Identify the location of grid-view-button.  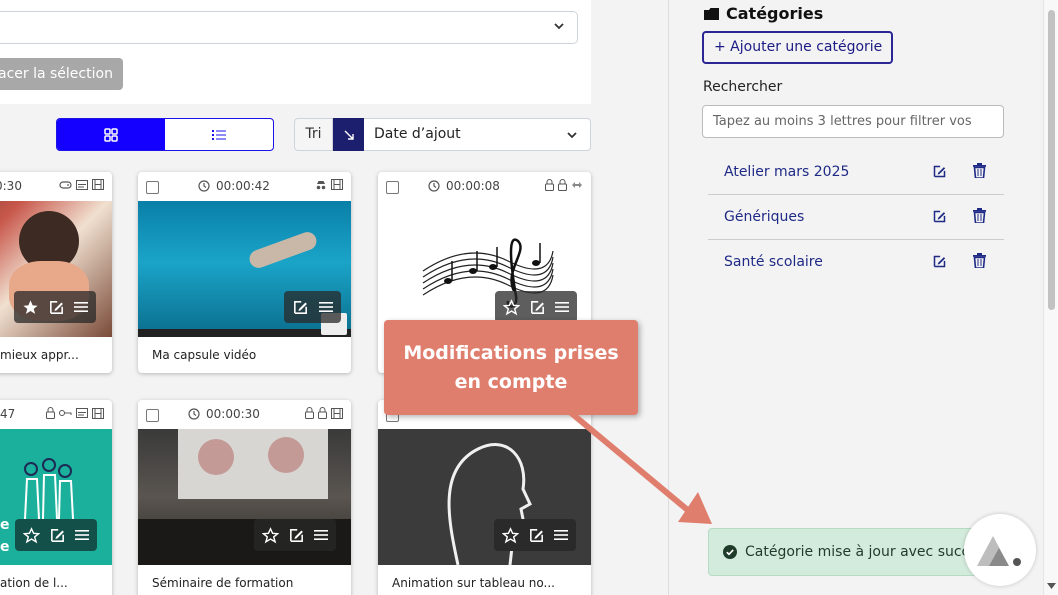
(111, 134).